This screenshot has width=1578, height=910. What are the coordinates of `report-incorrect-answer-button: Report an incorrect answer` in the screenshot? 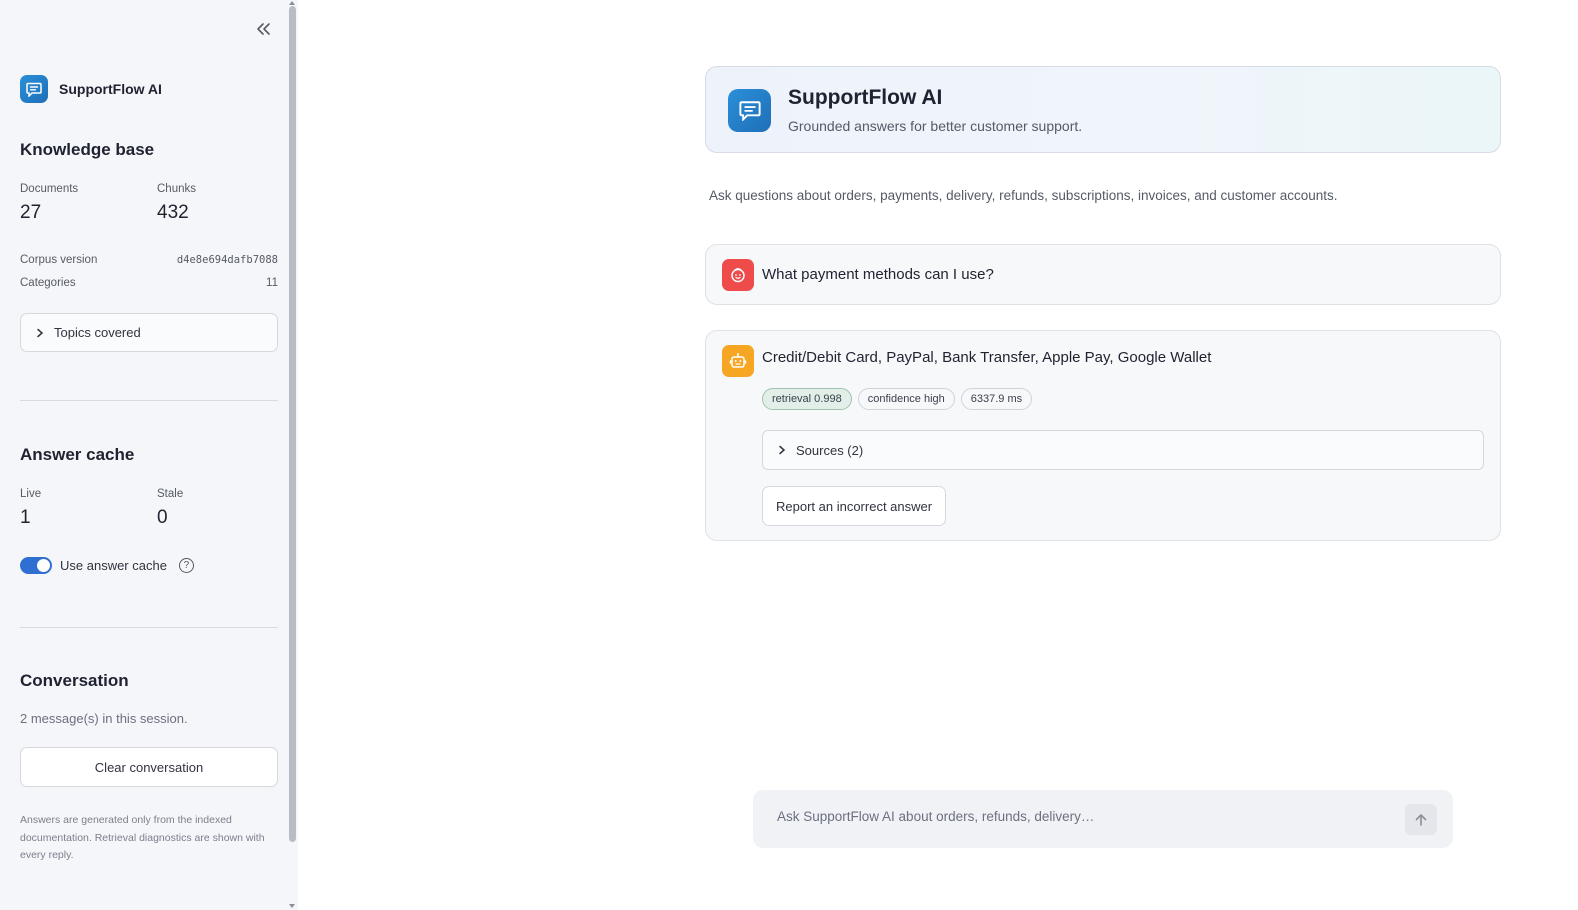 It's located at (854, 506).